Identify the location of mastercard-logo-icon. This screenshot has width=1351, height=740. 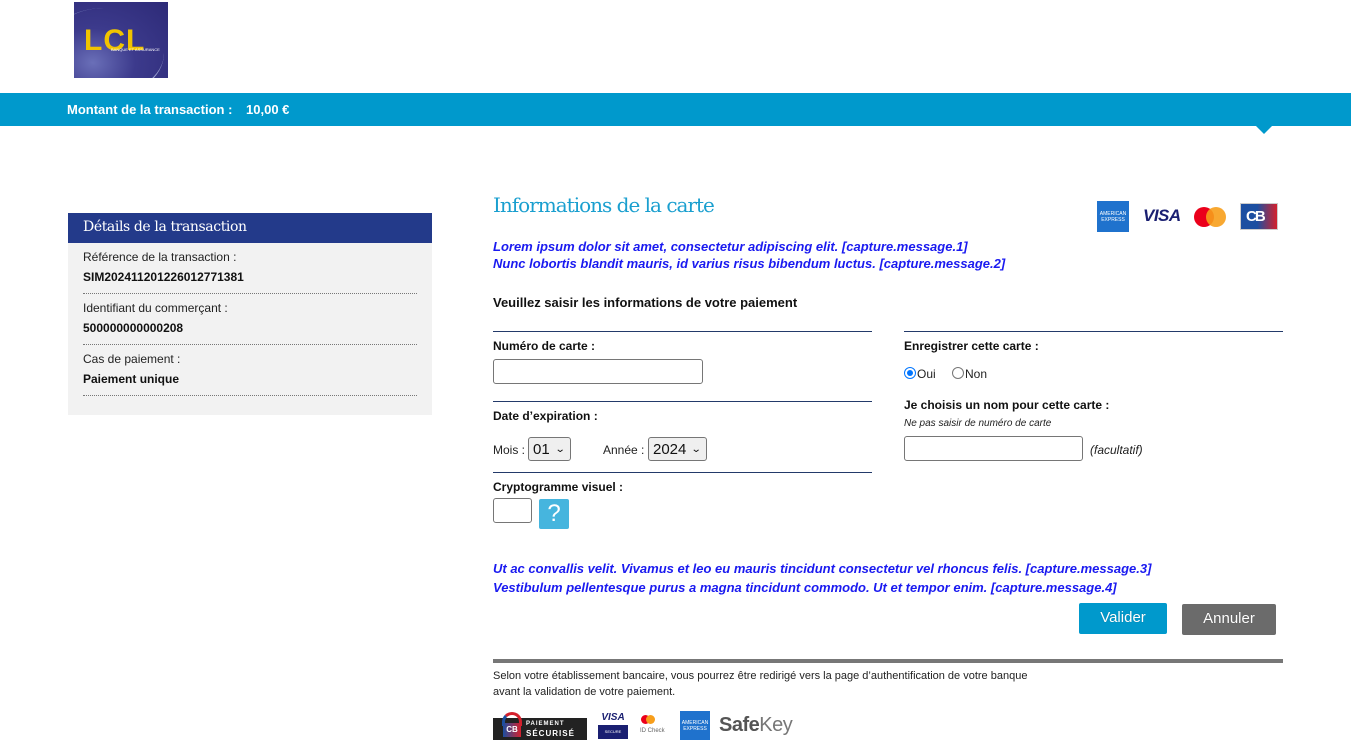
(1210, 217).